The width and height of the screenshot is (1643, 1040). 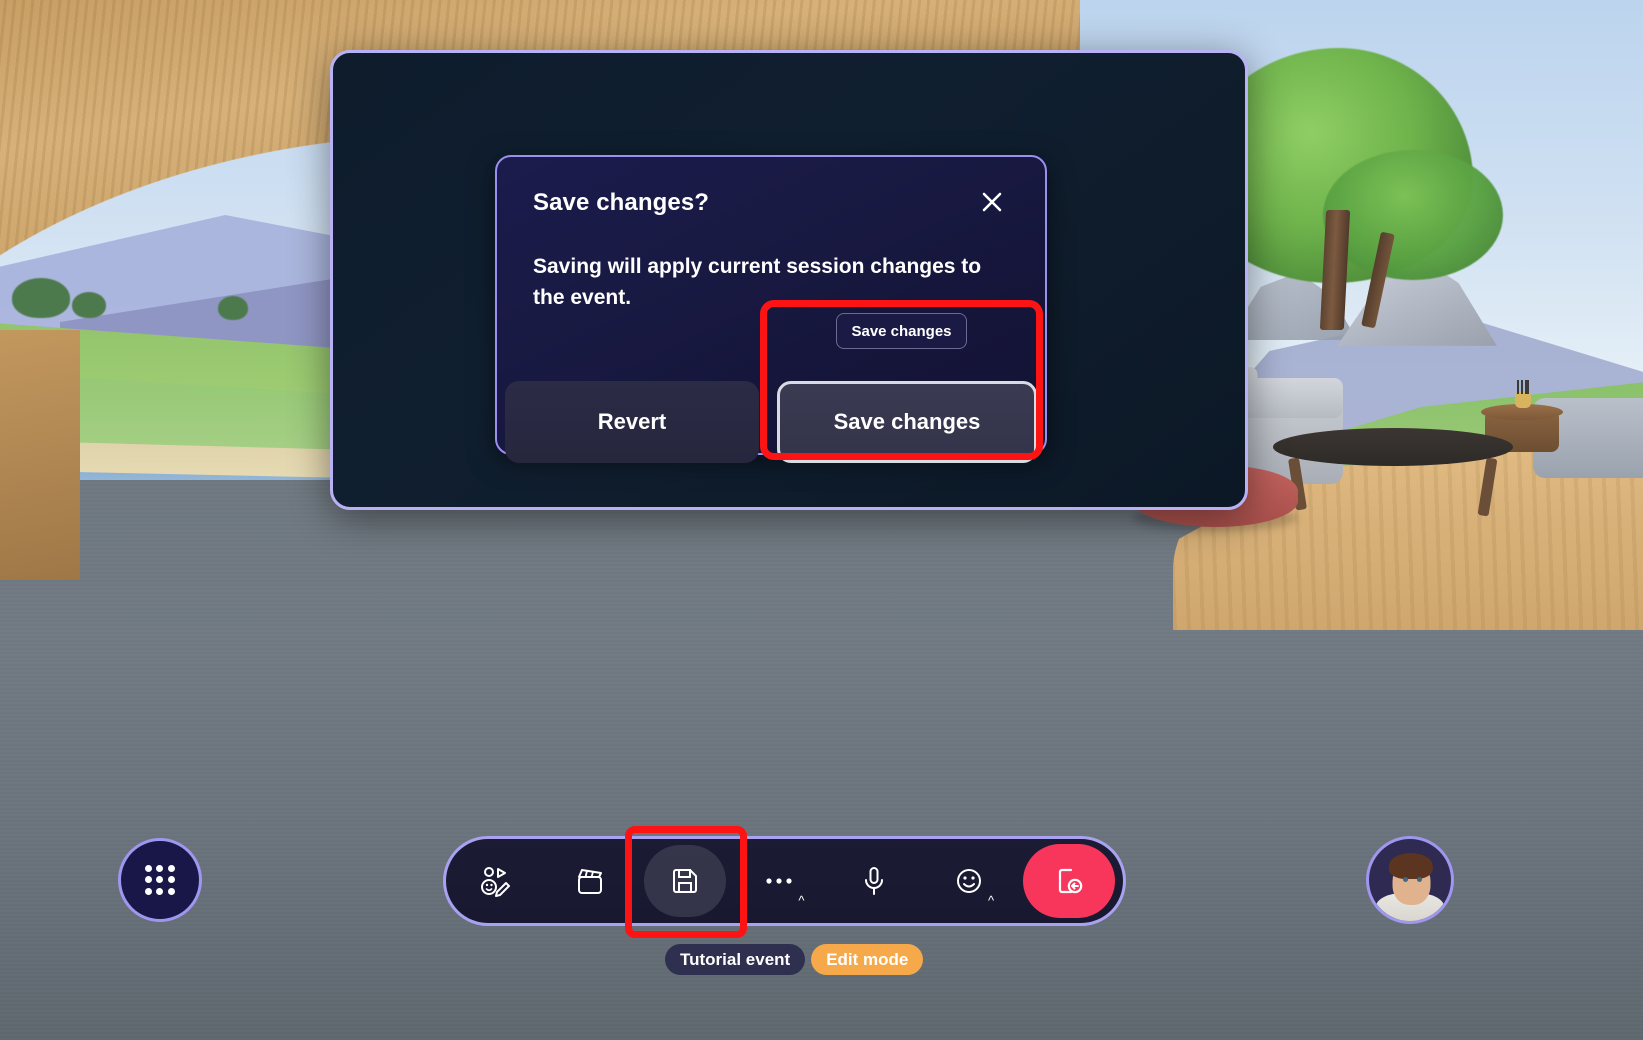 What do you see at coordinates (874, 881) in the screenshot?
I see `microphone-icon` at bounding box center [874, 881].